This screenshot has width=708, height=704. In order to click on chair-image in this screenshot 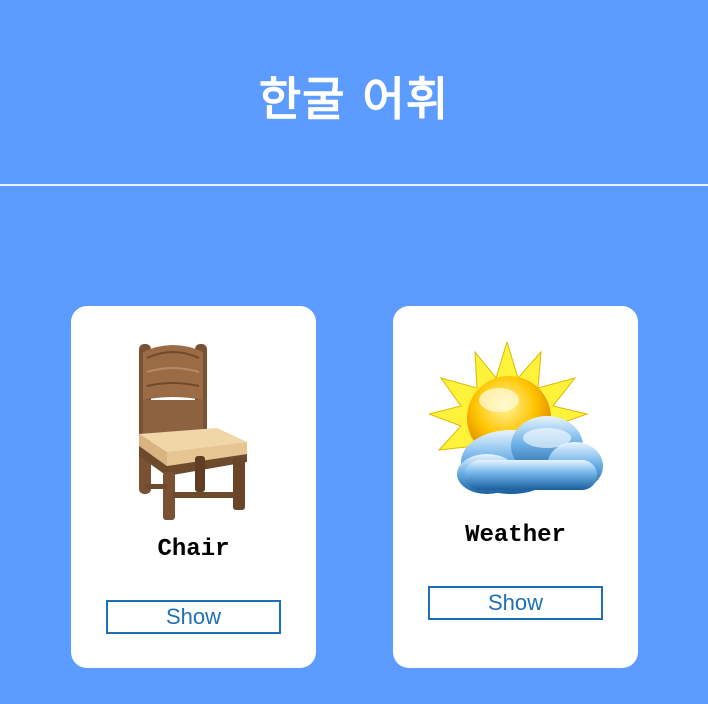, I will do `click(193, 432)`.